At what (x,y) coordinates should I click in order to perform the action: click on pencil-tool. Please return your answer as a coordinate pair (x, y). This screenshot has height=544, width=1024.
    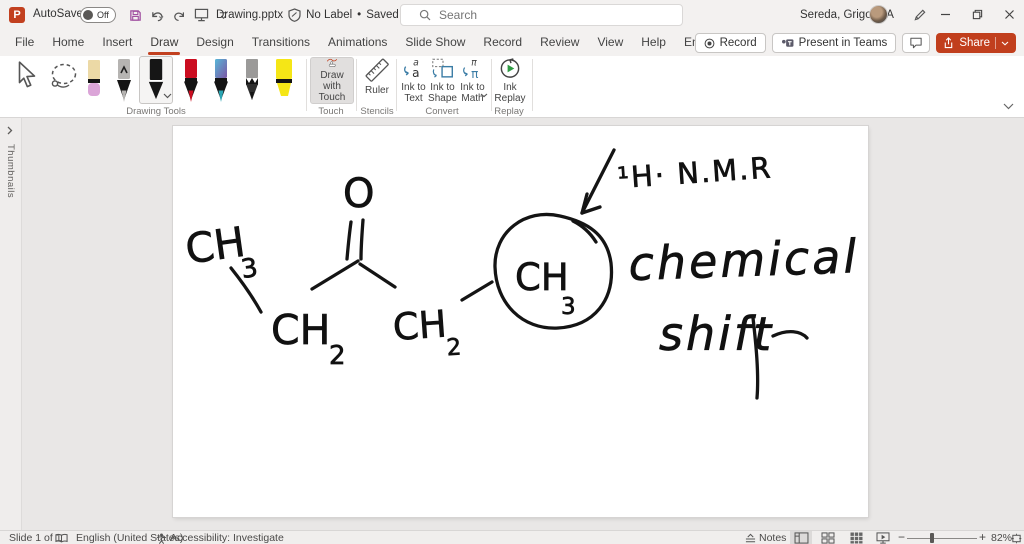
    Looking at the image, I should click on (252, 83).